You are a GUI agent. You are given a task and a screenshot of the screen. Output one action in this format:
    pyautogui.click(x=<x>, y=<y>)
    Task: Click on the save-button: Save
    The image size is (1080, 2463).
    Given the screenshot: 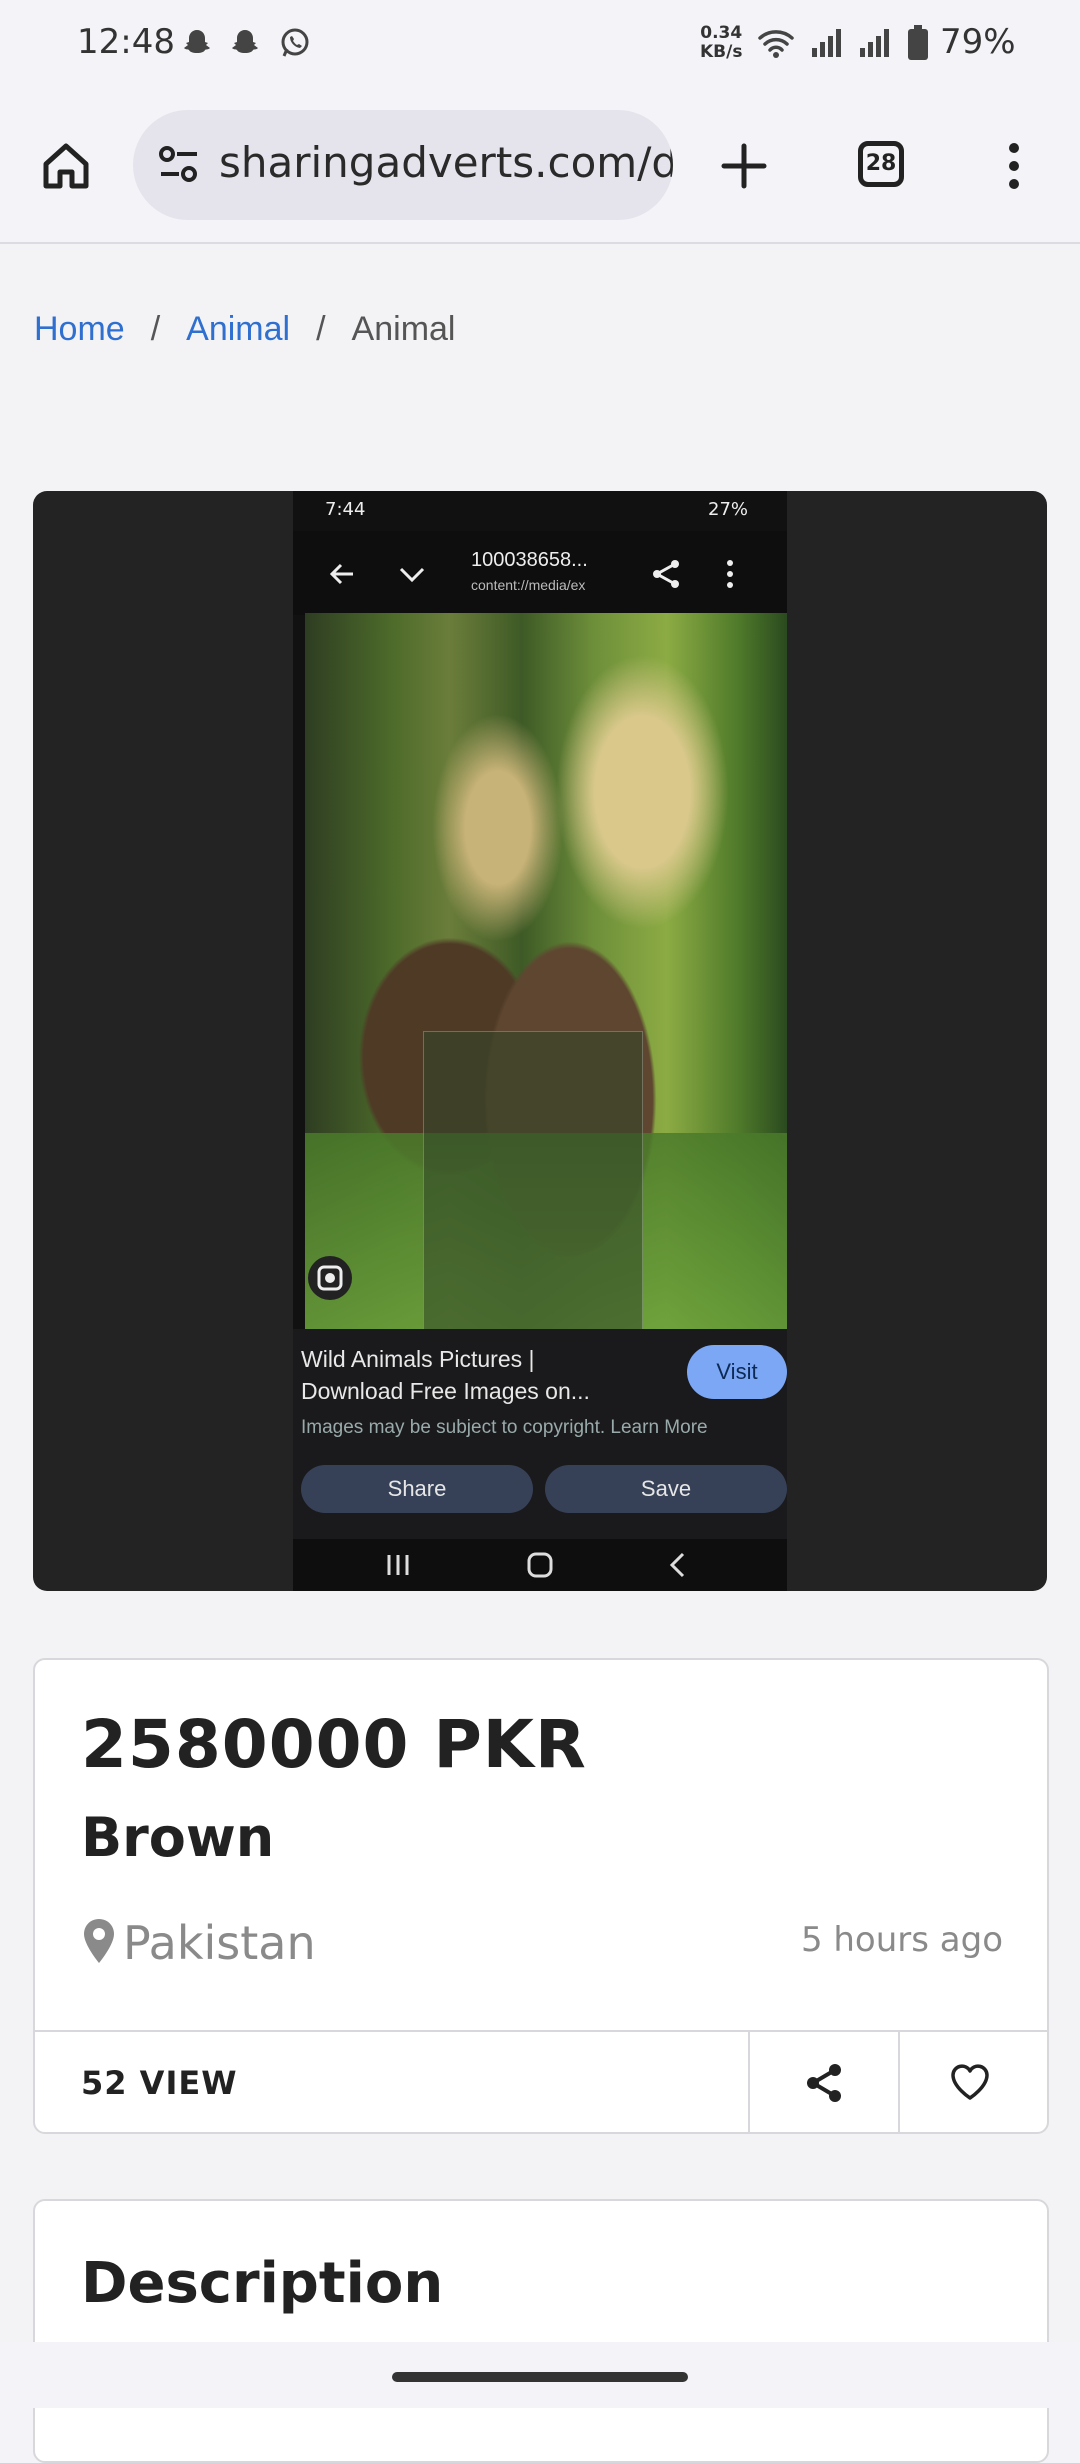 What is the action you would take?
    pyautogui.click(x=666, y=1489)
    